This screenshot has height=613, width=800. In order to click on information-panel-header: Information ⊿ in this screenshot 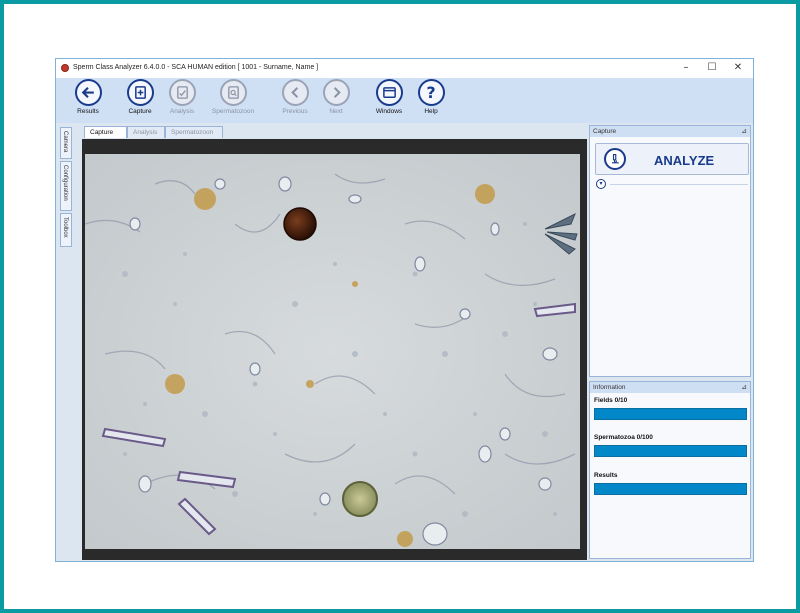, I will do `click(670, 387)`.